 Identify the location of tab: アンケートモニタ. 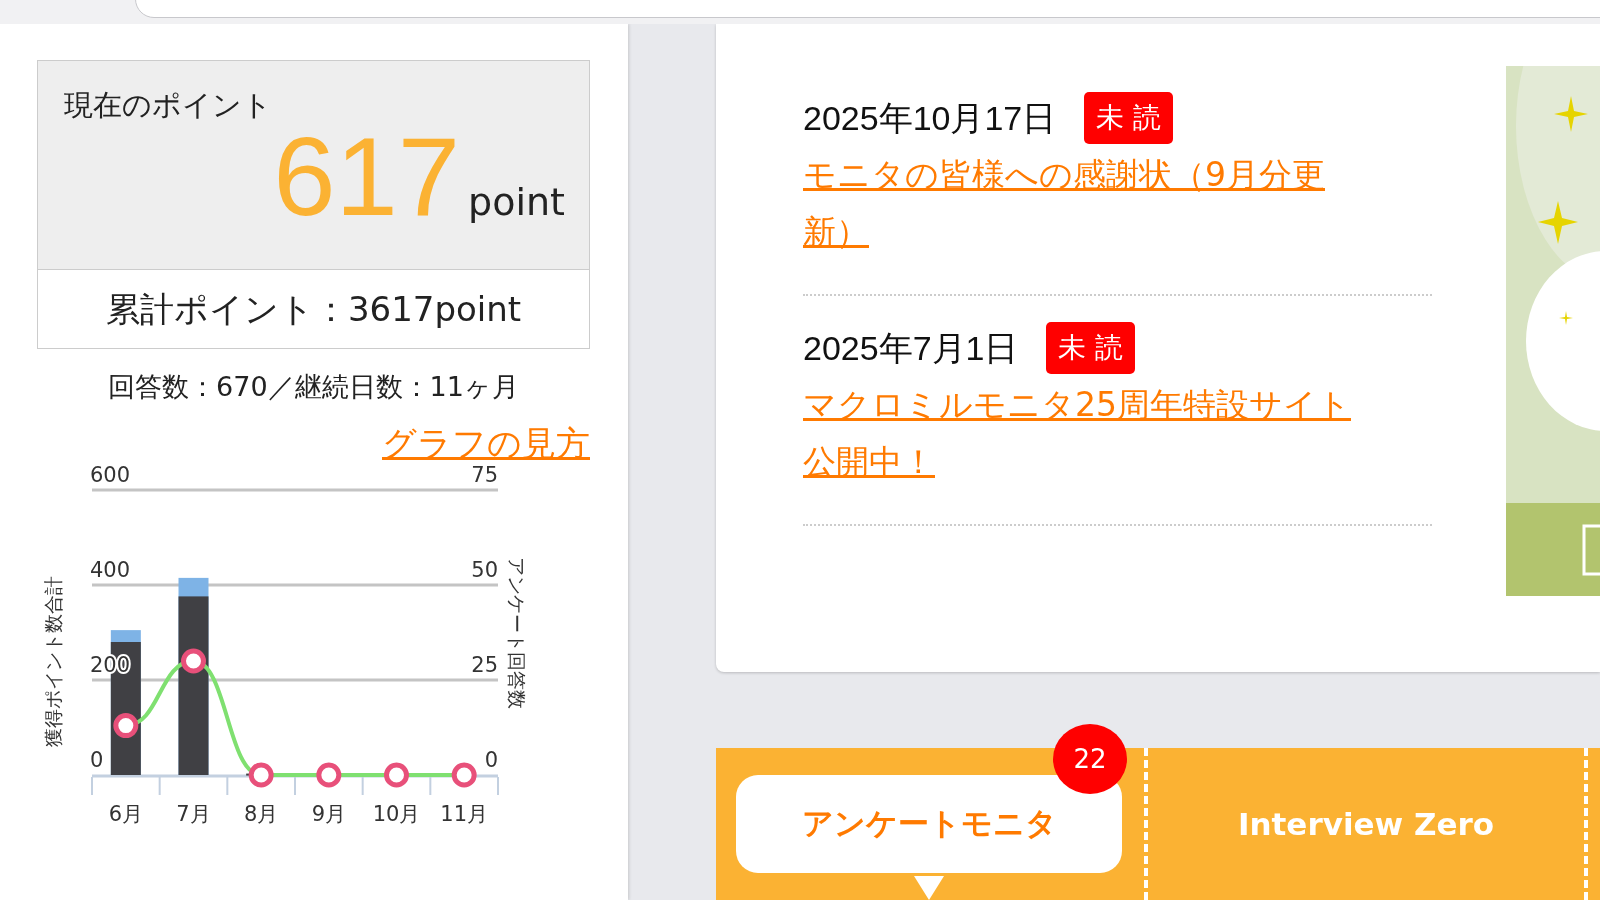
(929, 824).